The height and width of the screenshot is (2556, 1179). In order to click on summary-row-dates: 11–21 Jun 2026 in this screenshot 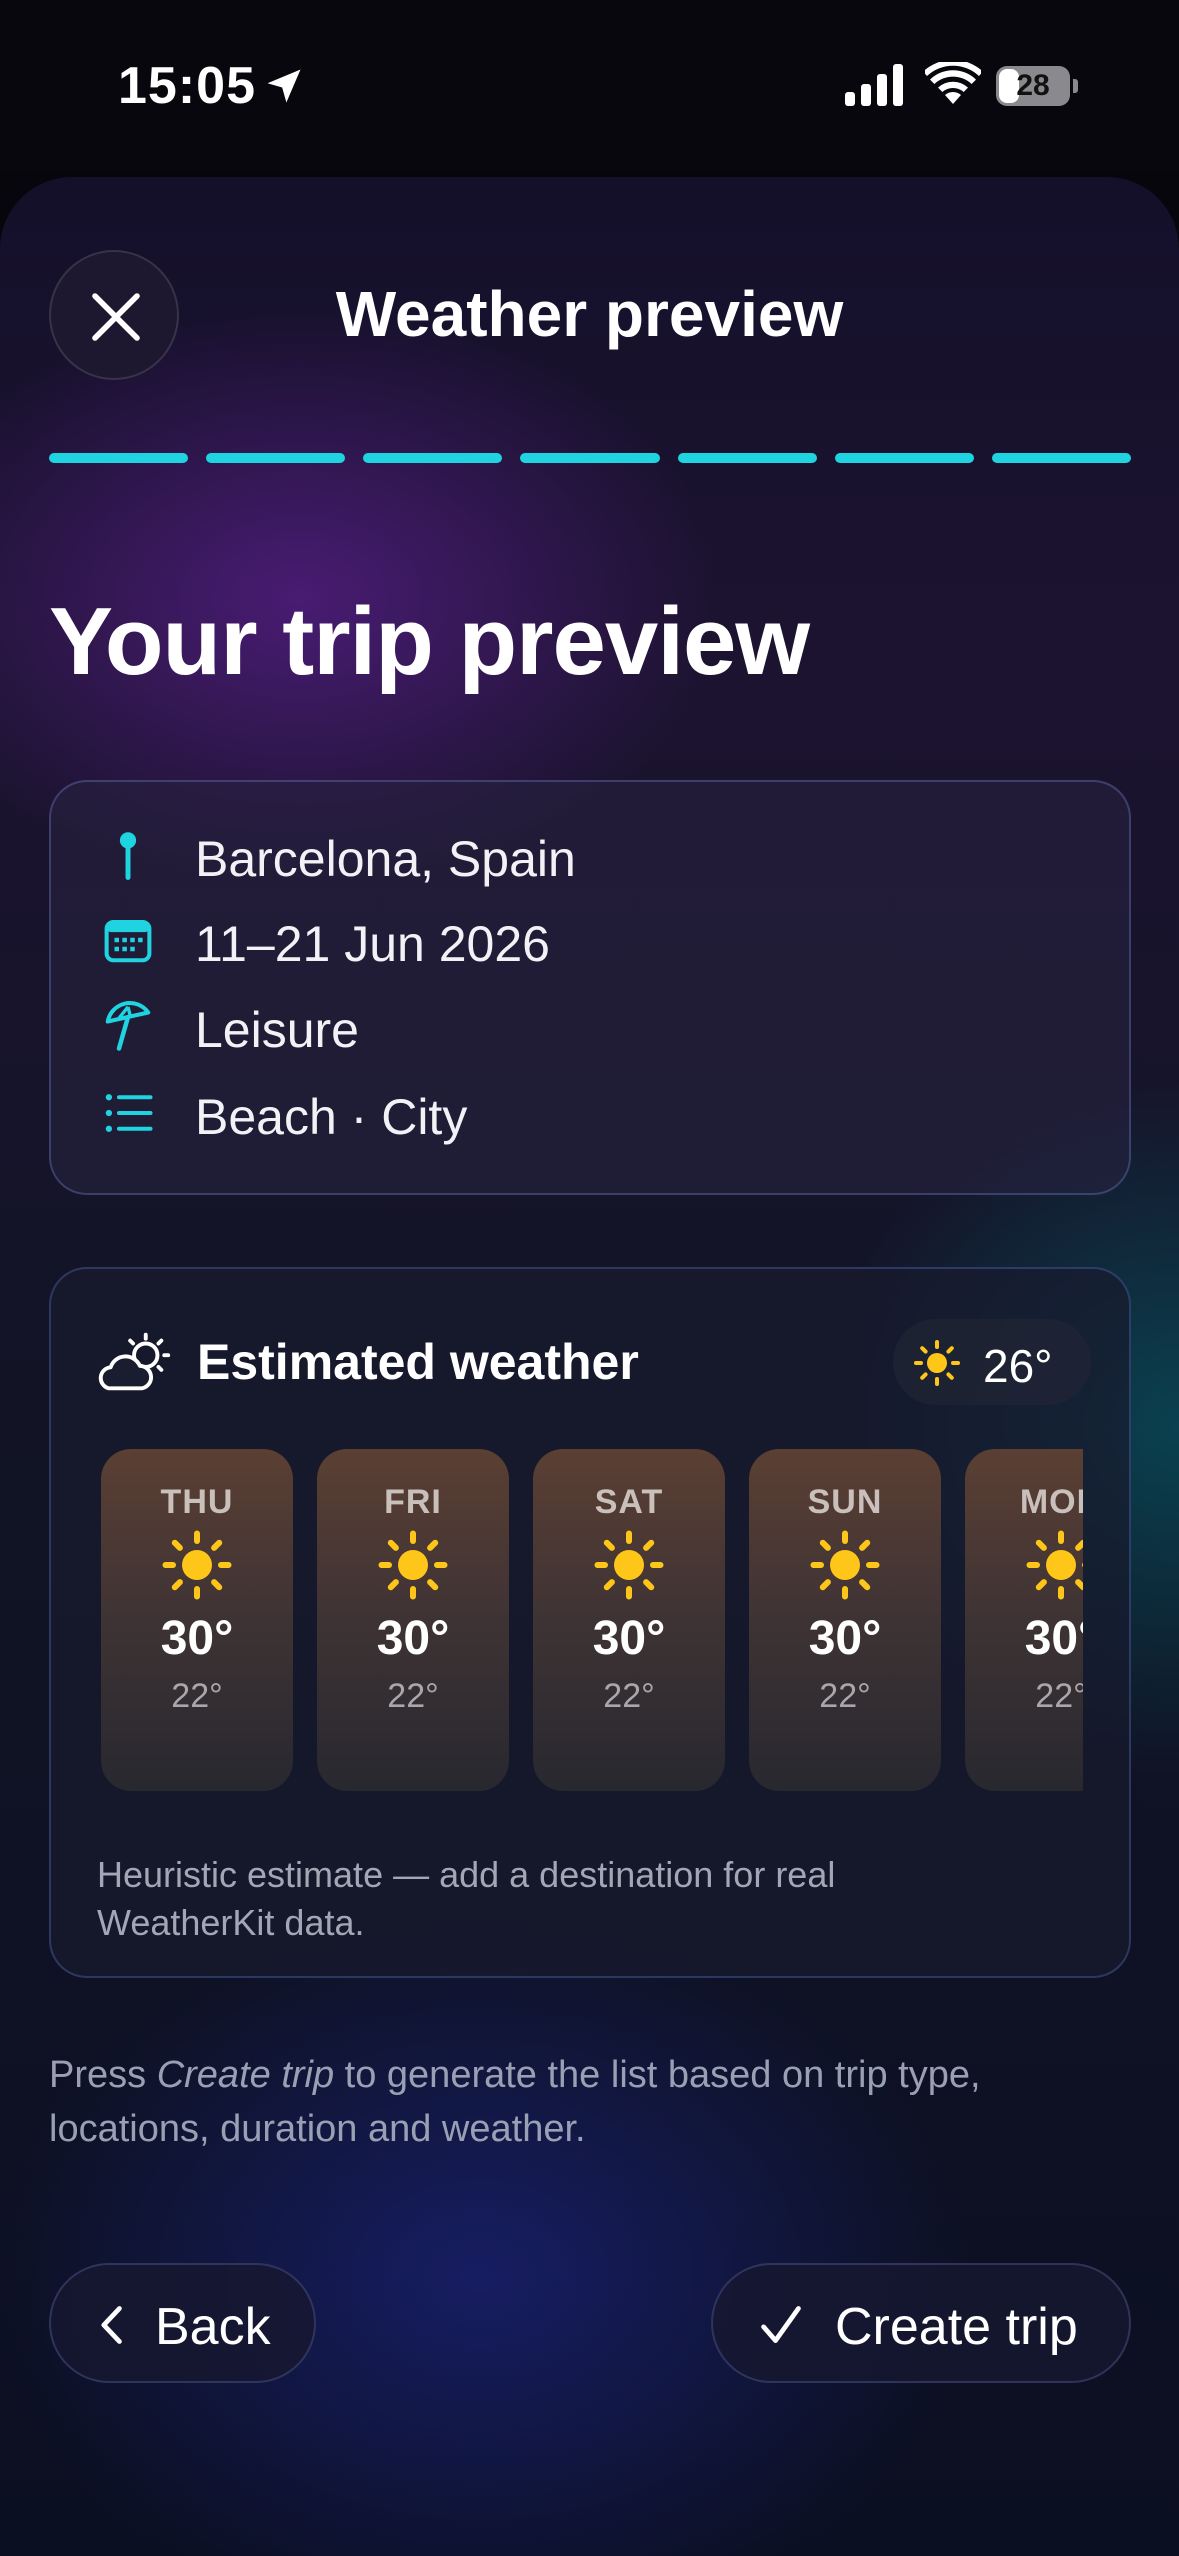, I will do `click(590, 940)`.